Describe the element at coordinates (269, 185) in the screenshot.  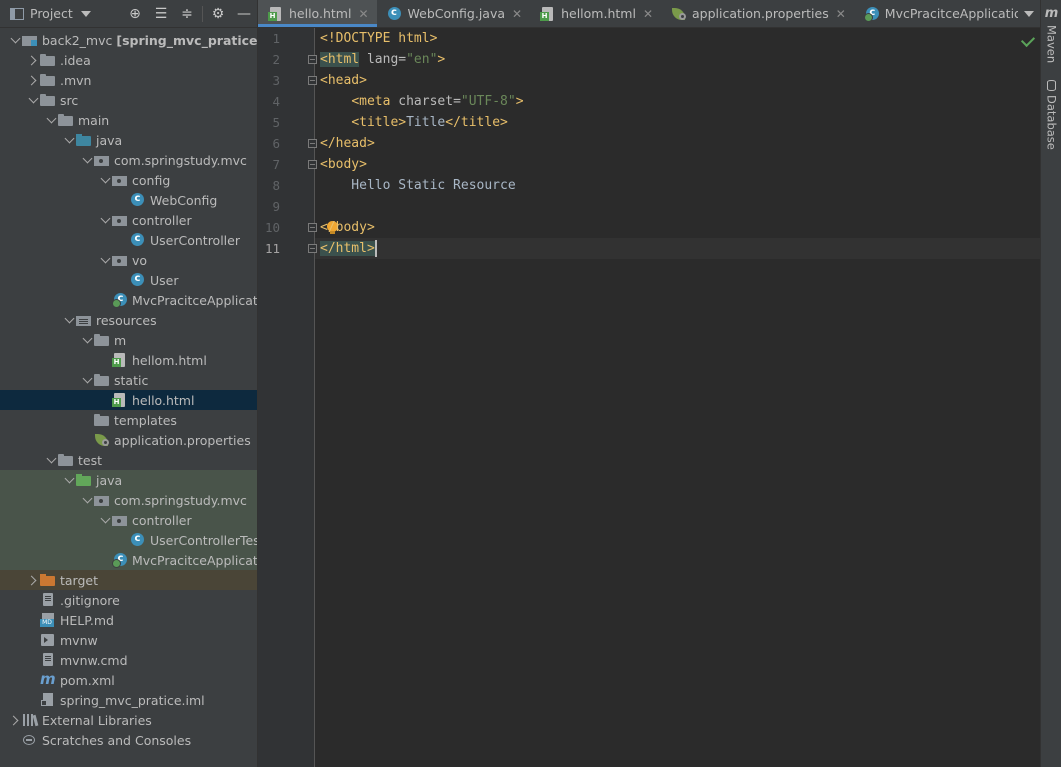
I see `line-number: 8` at that location.